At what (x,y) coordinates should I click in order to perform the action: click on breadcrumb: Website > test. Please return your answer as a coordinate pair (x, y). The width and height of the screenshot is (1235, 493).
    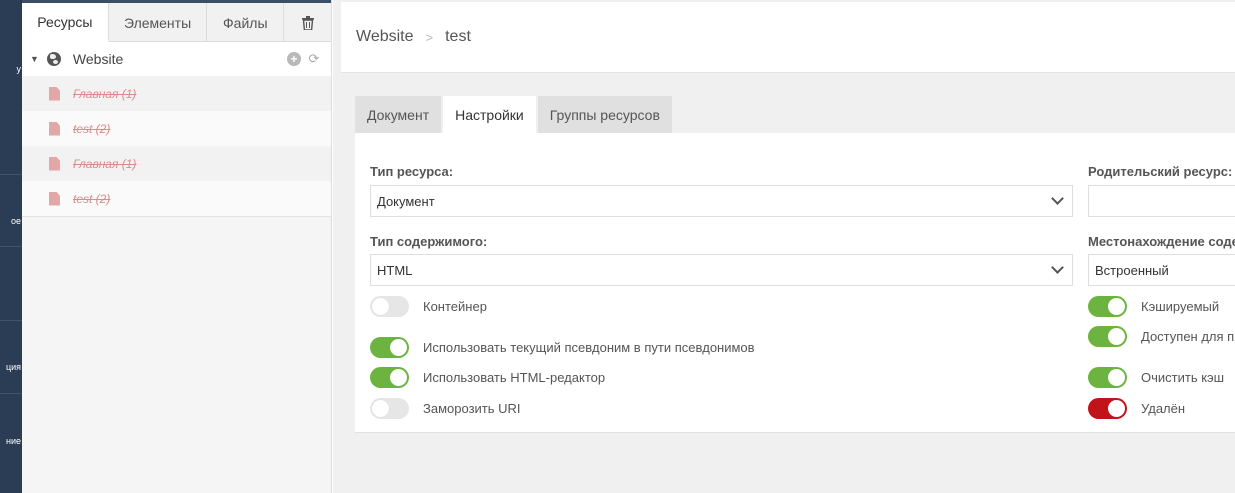
    Looking at the image, I should click on (788, 37).